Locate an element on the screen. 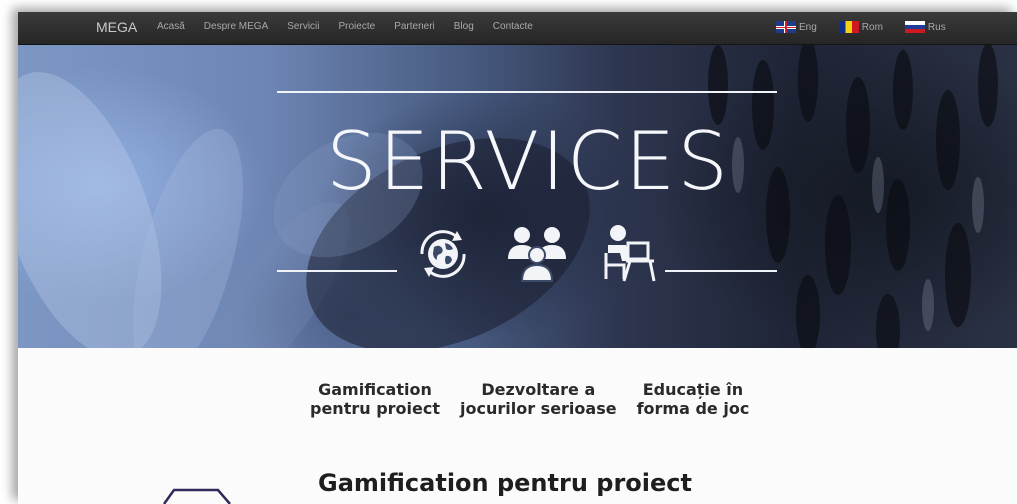 Image resolution: width=1017 pixels, height=504 pixels. lang-rus-link: Rus is located at coordinates (925, 27).